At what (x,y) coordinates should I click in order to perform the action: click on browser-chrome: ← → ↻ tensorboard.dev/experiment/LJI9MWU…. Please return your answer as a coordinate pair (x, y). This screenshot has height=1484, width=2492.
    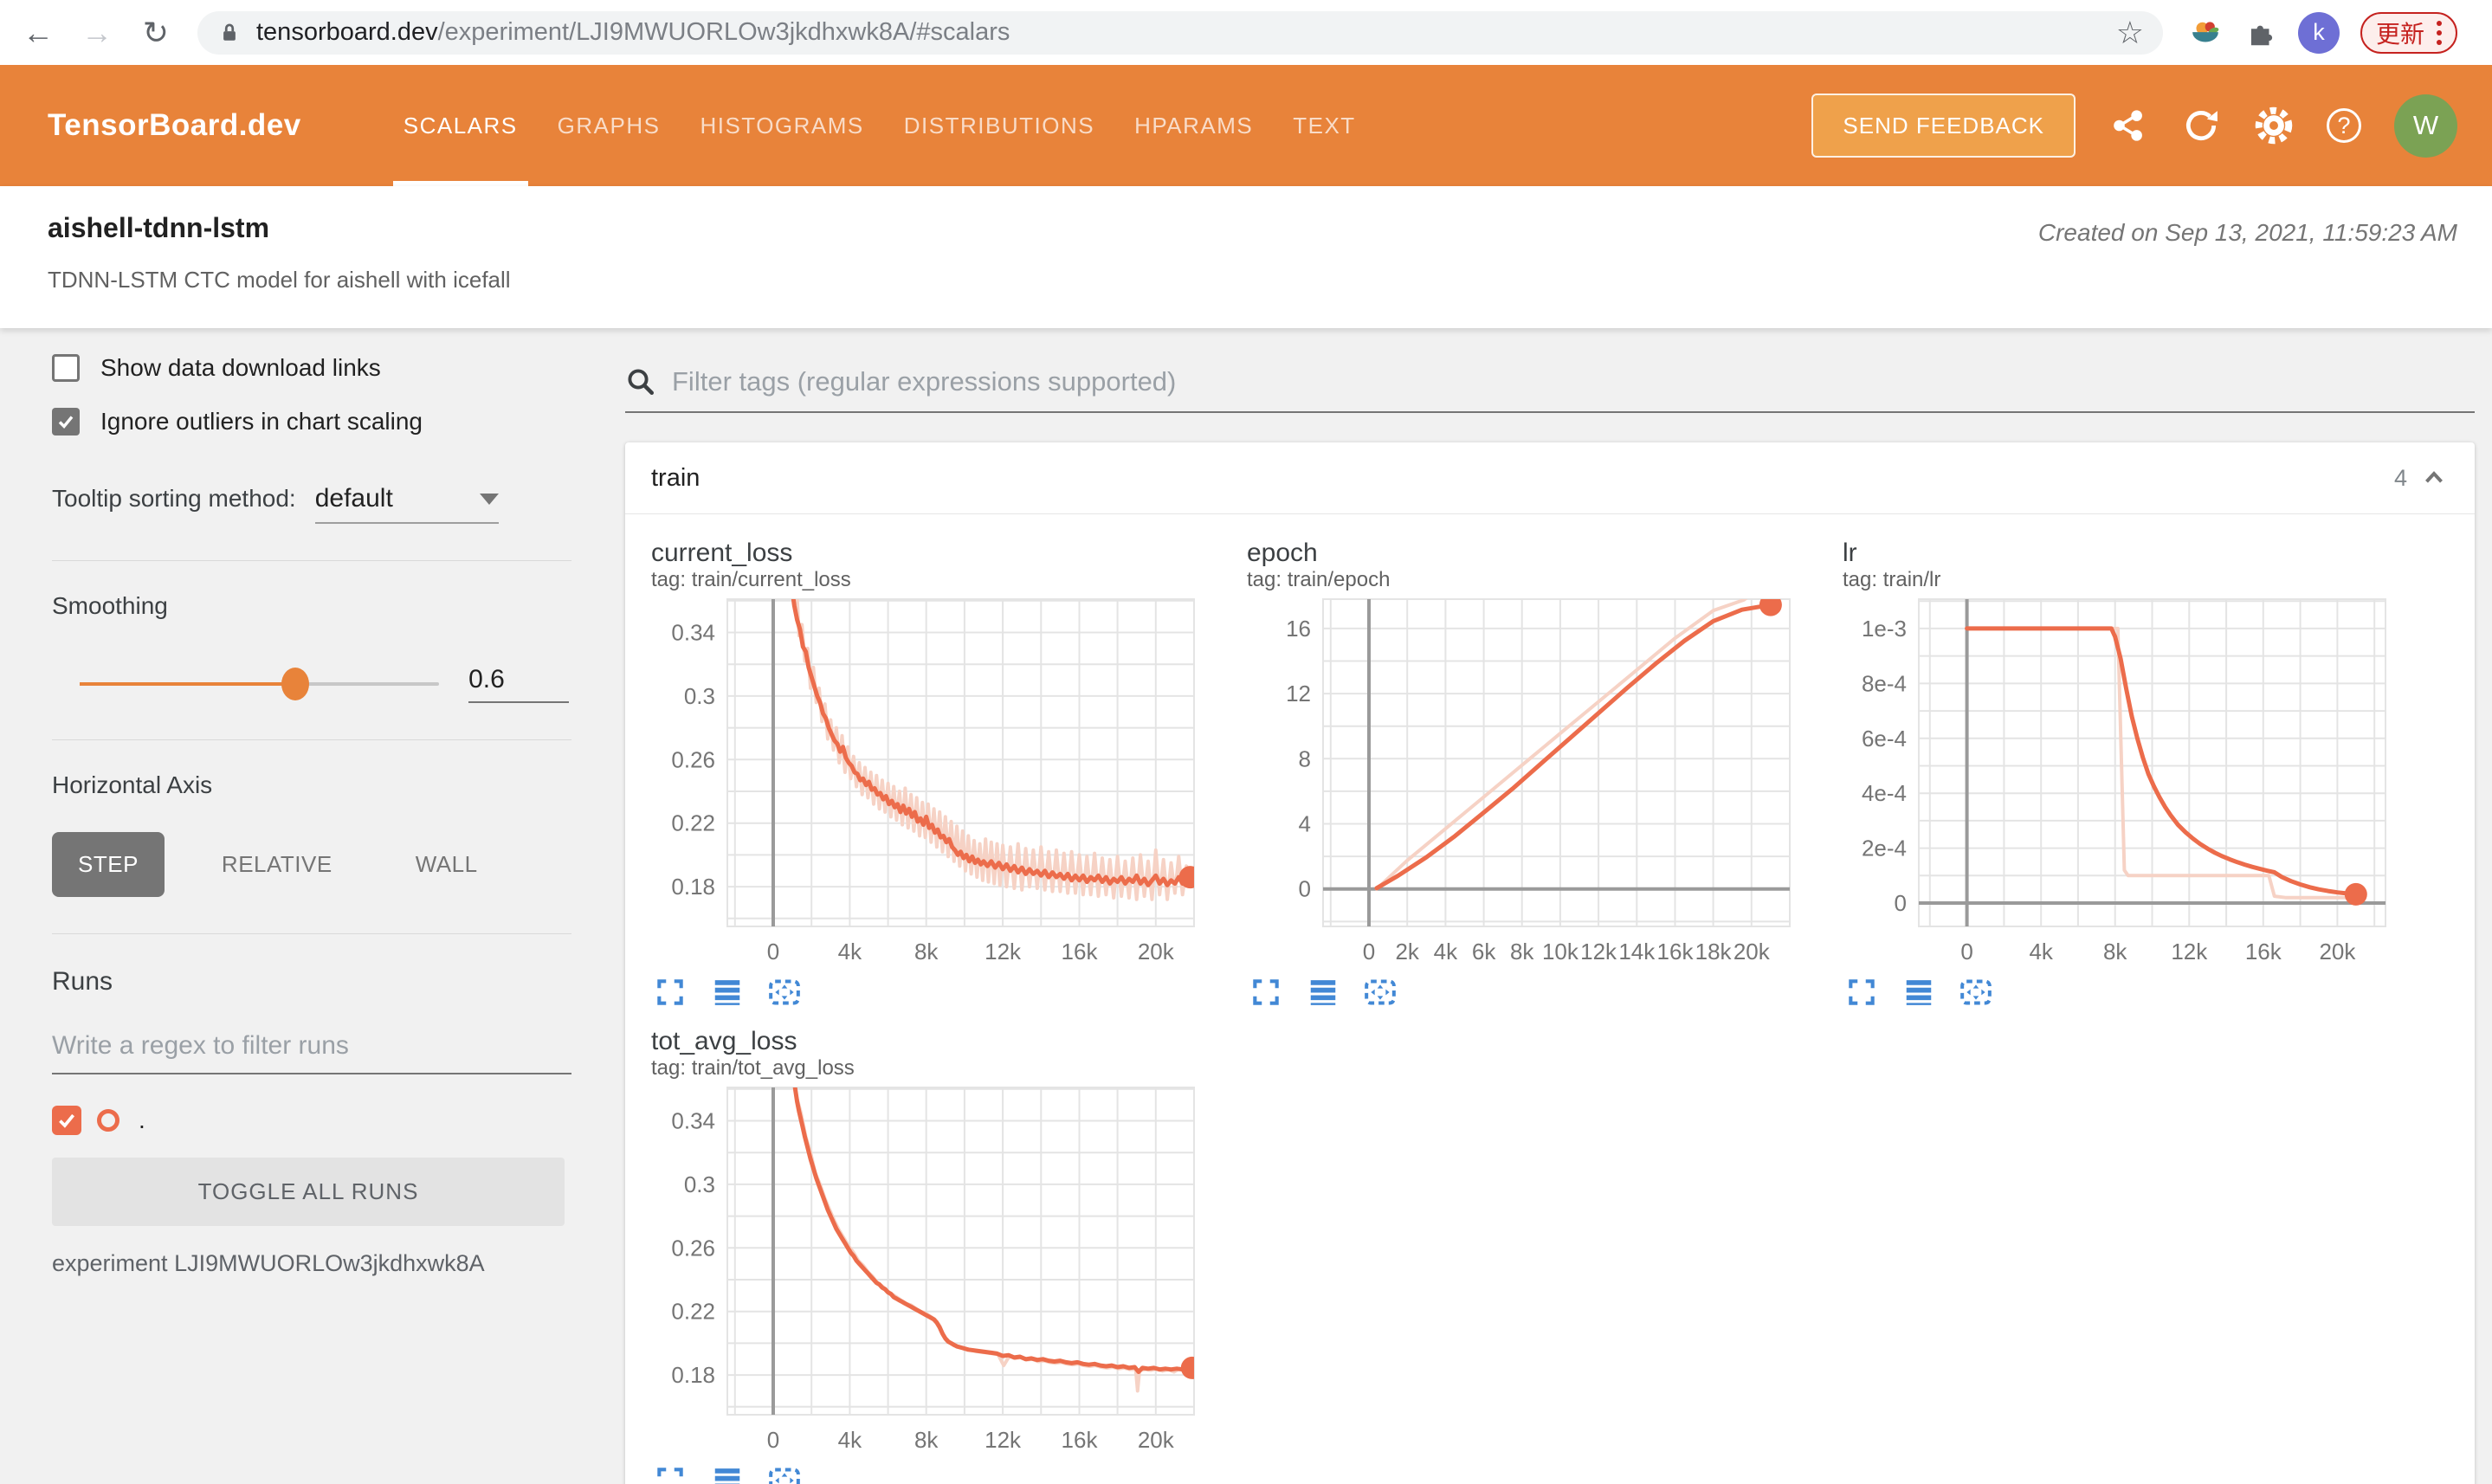
    Looking at the image, I should click on (1246, 32).